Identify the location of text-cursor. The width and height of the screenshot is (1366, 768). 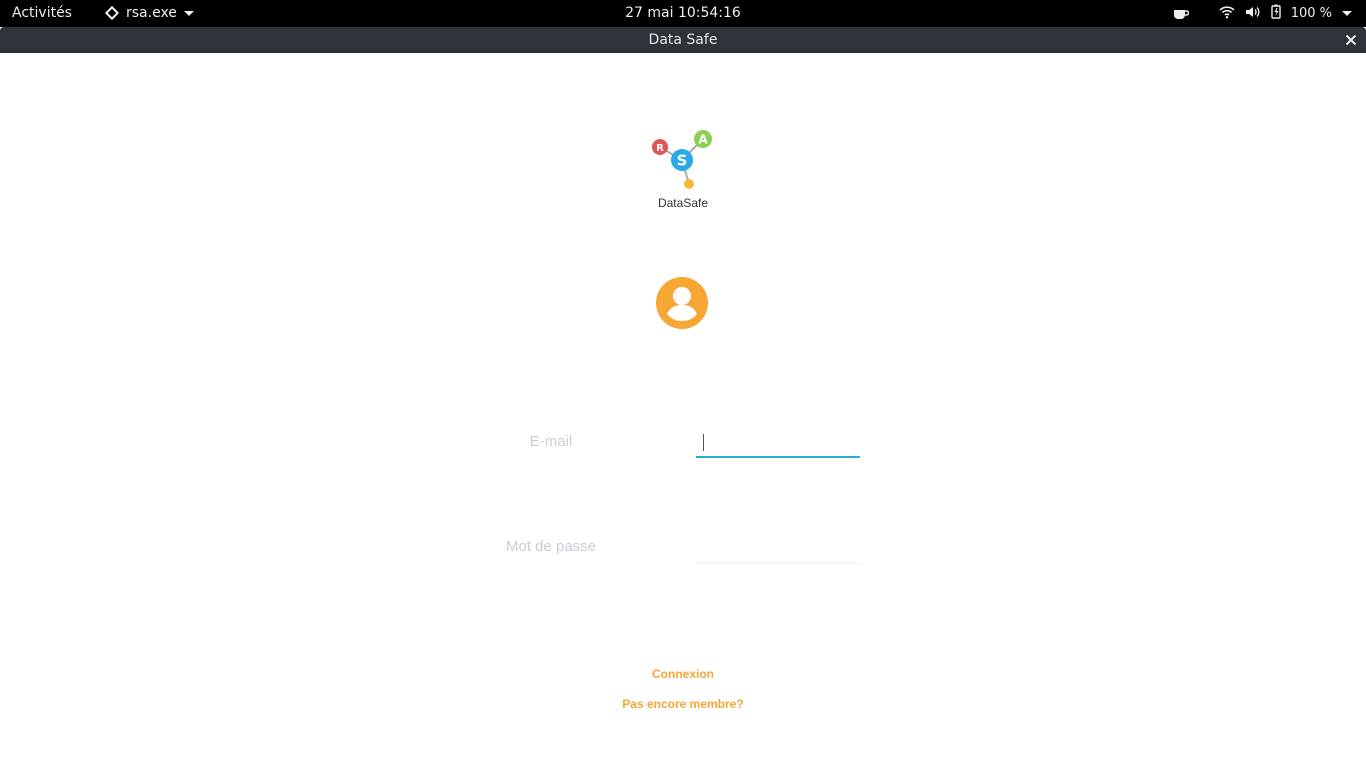
(703, 442).